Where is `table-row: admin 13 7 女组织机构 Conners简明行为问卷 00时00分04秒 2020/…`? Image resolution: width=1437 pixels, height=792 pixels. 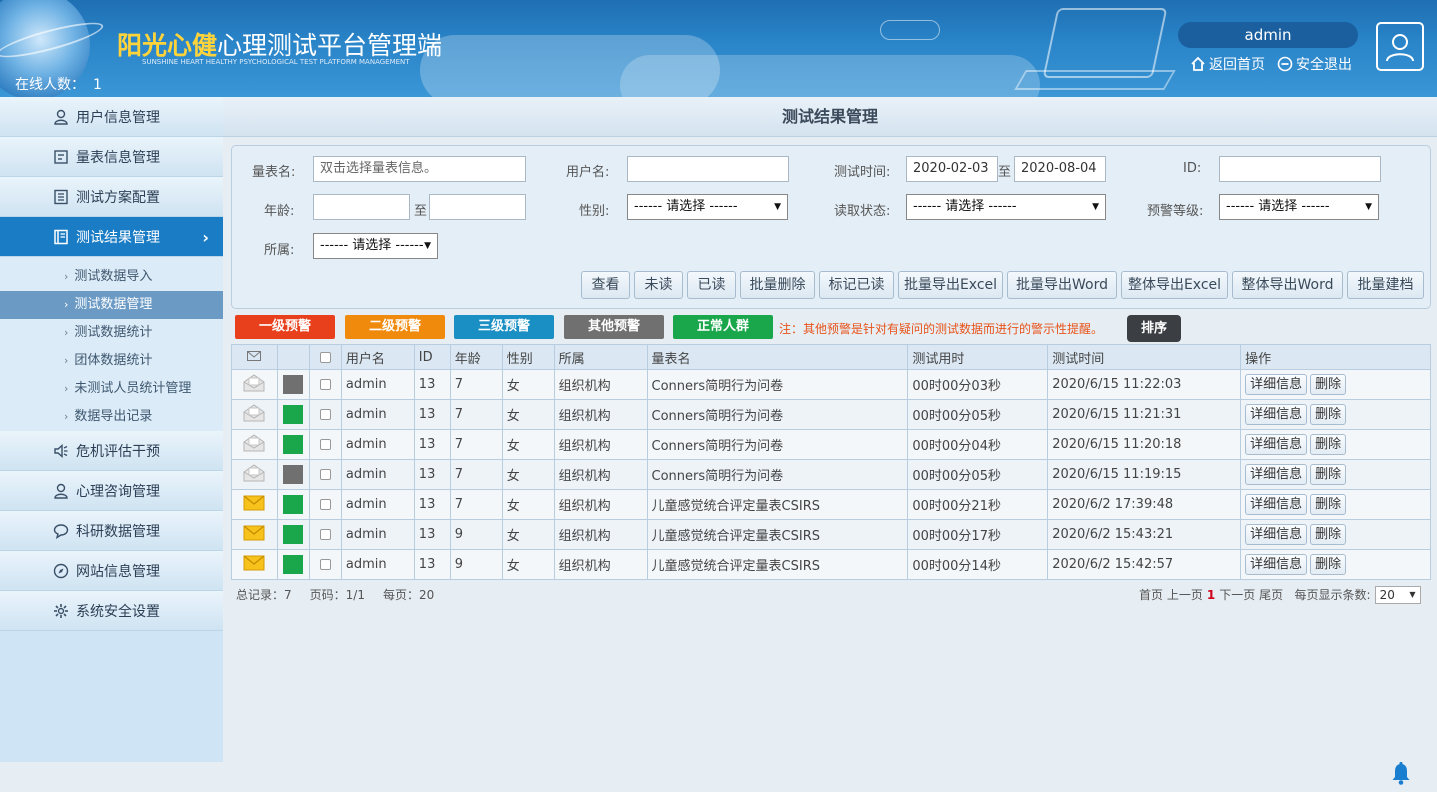 table-row: admin 13 7 女组织机构 Conners简明行为问卷 00时00分04秒 2020/… is located at coordinates (831, 444).